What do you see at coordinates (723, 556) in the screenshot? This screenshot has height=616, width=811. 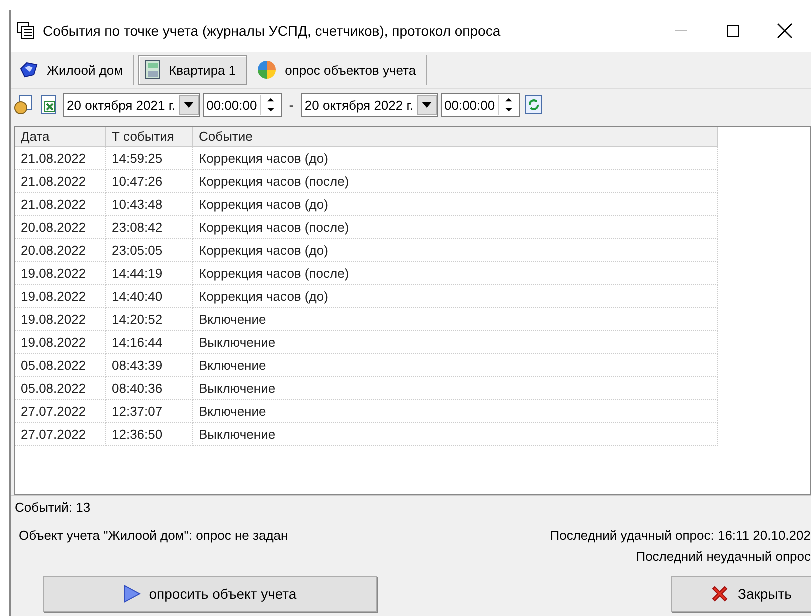 I see `last-fail-text: Последний неудачный опрос` at bounding box center [723, 556].